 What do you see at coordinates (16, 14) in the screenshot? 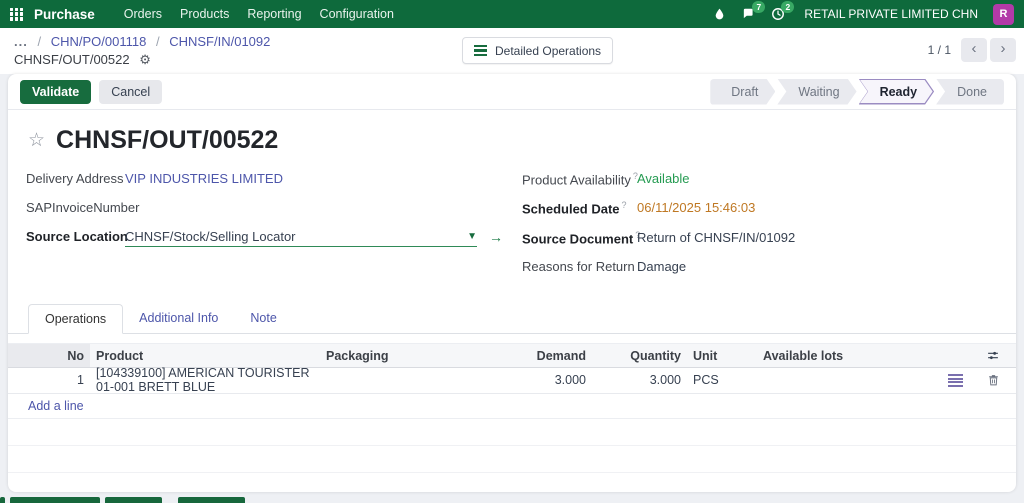
I see `apps-grid-icon` at bounding box center [16, 14].